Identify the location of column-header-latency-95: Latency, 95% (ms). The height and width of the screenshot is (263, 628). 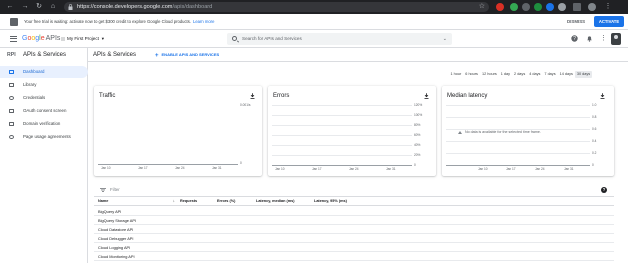
(330, 201).